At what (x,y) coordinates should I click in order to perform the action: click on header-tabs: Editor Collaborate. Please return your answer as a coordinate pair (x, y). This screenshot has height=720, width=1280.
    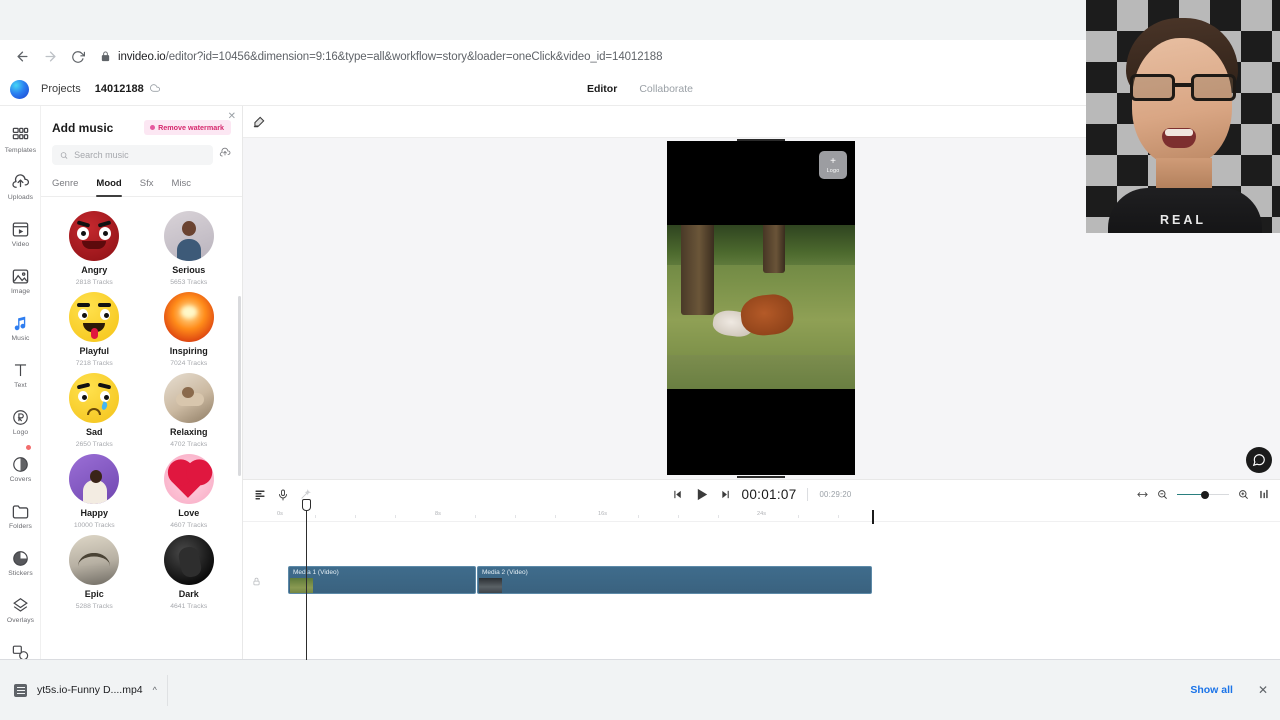
    Looking at the image, I should click on (640, 89).